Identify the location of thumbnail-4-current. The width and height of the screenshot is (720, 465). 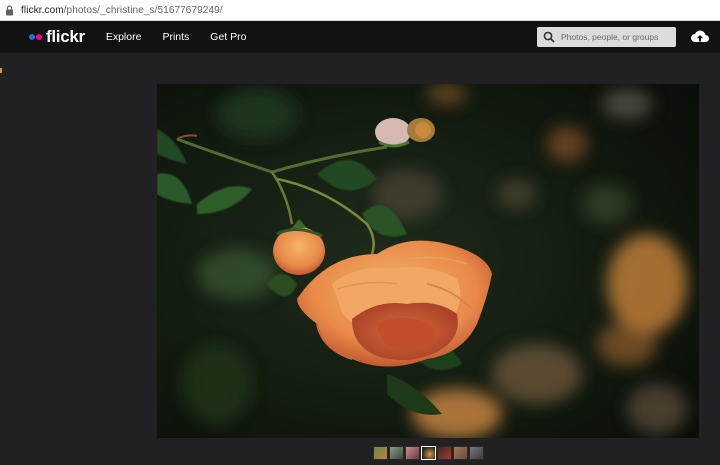
(428, 453).